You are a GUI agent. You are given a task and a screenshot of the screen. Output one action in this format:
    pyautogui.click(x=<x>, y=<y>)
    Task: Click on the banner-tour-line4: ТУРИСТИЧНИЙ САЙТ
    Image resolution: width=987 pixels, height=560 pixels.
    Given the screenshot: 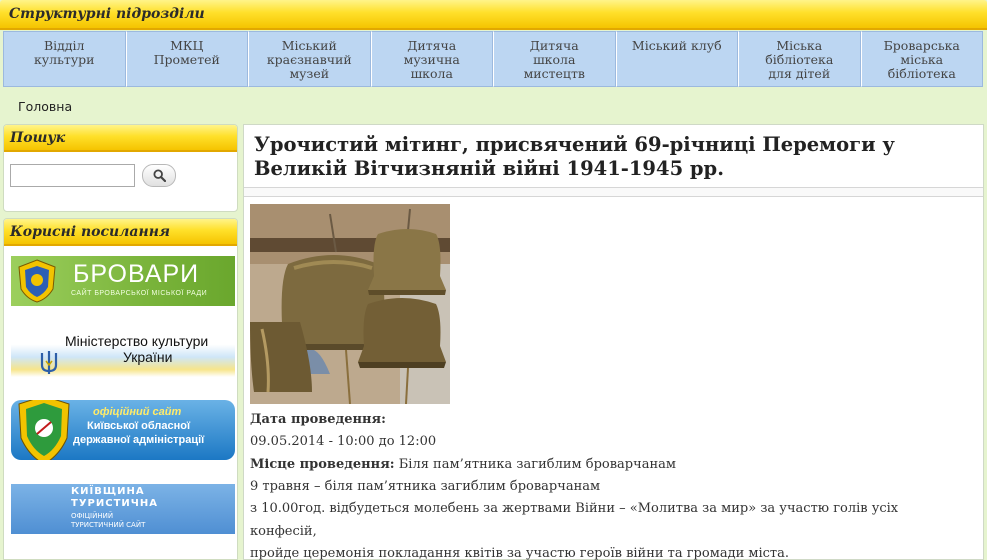 What is the action you would take?
    pyautogui.click(x=108, y=525)
    